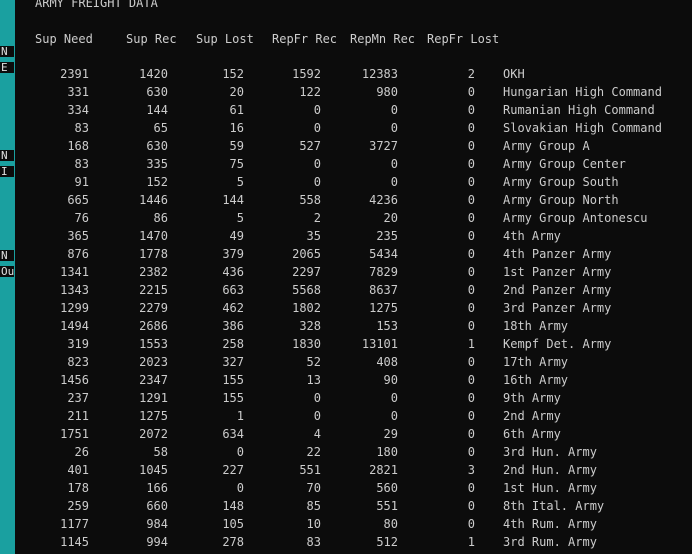 This screenshot has height=554, width=692. Describe the element at coordinates (7, 51) in the screenshot. I see `strip-fragment: N` at that location.